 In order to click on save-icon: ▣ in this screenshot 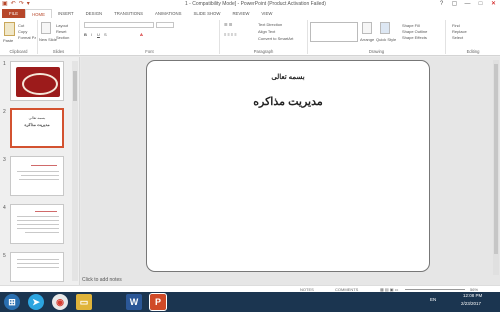, I will do `click(5, 4)`.